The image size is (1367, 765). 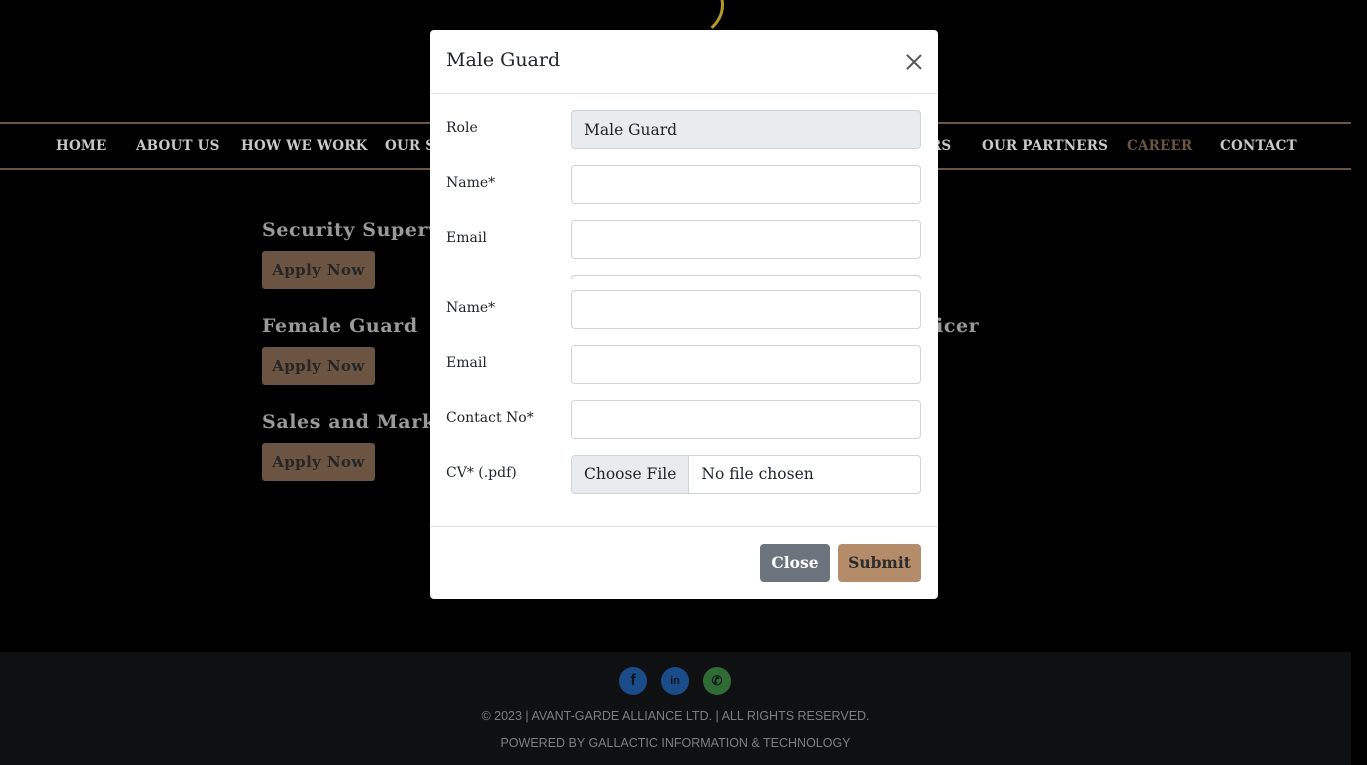 What do you see at coordinates (1359, 382) in the screenshot?
I see `page-scrollbar` at bounding box center [1359, 382].